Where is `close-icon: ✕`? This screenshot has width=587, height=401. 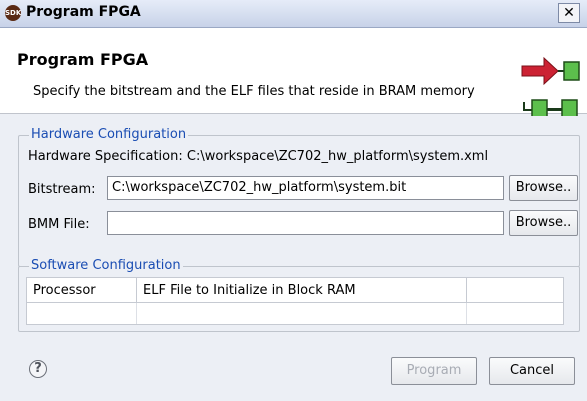 close-icon: ✕ is located at coordinates (569, 13).